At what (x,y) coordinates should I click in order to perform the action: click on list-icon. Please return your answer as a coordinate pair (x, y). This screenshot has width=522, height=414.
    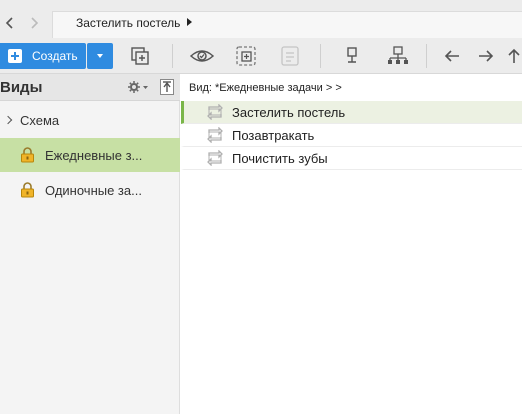
    Looking at the image, I should click on (290, 56).